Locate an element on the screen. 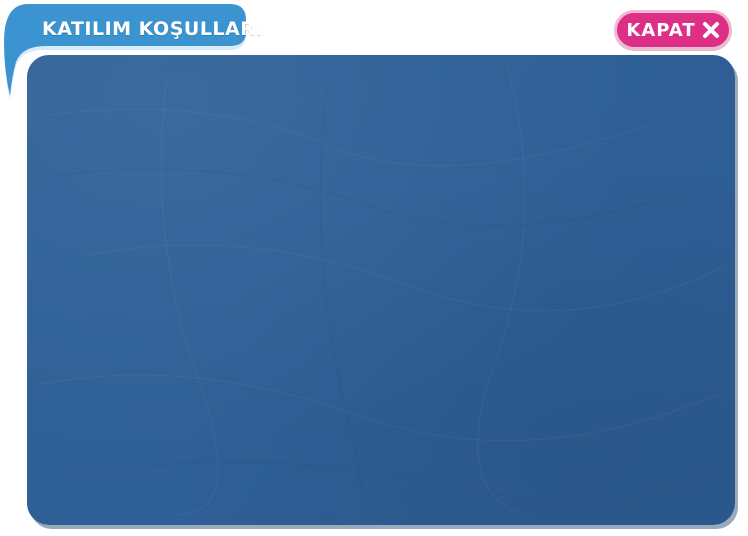  close-icon is located at coordinates (711, 30).